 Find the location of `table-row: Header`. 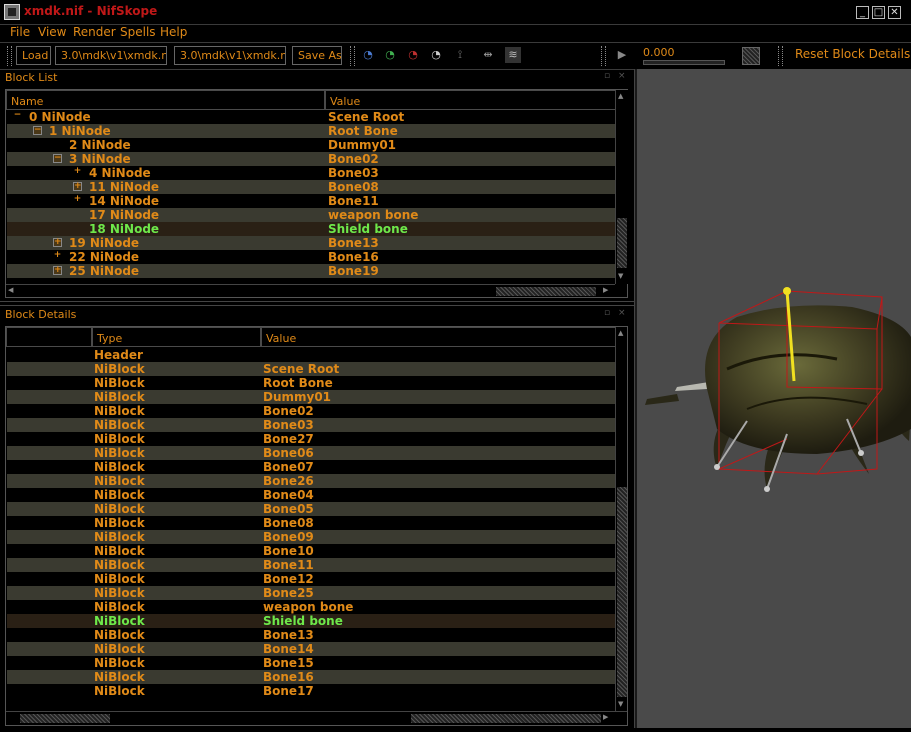

table-row: Header is located at coordinates (311, 355).